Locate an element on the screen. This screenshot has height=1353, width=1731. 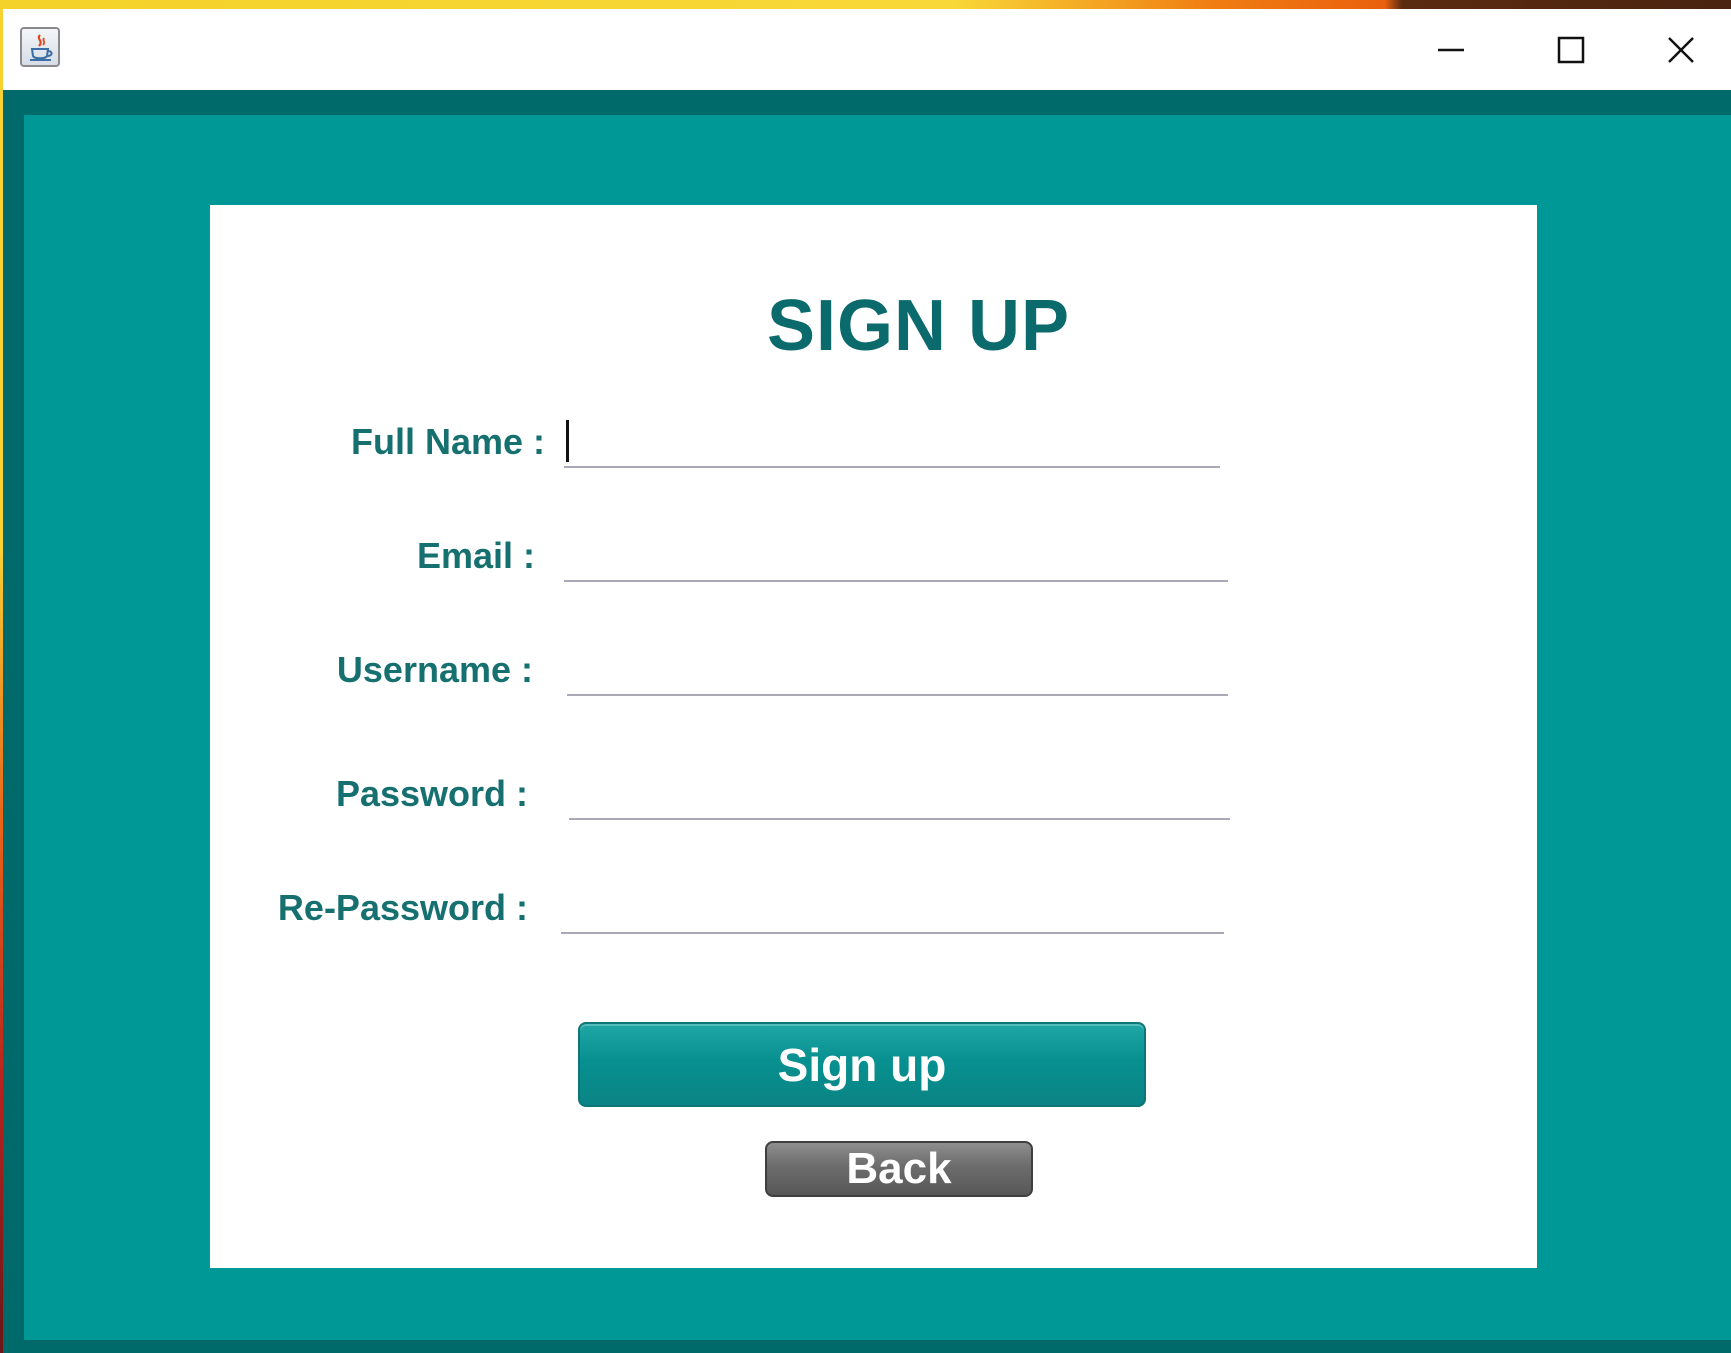
full-name-input is located at coordinates (892, 438).